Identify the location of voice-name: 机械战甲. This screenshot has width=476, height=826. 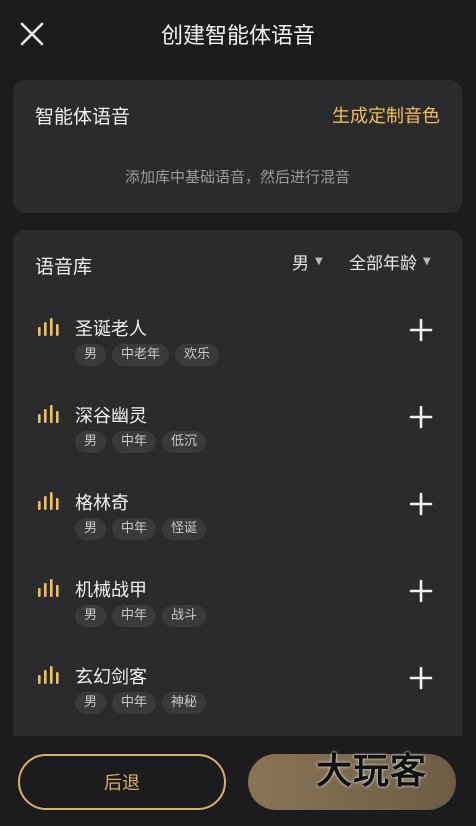
(111, 590).